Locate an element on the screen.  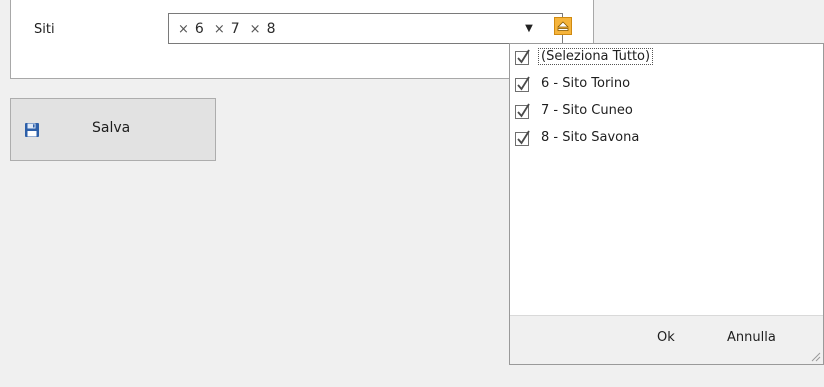
token-site-6: × 6 is located at coordinates (191, 29).